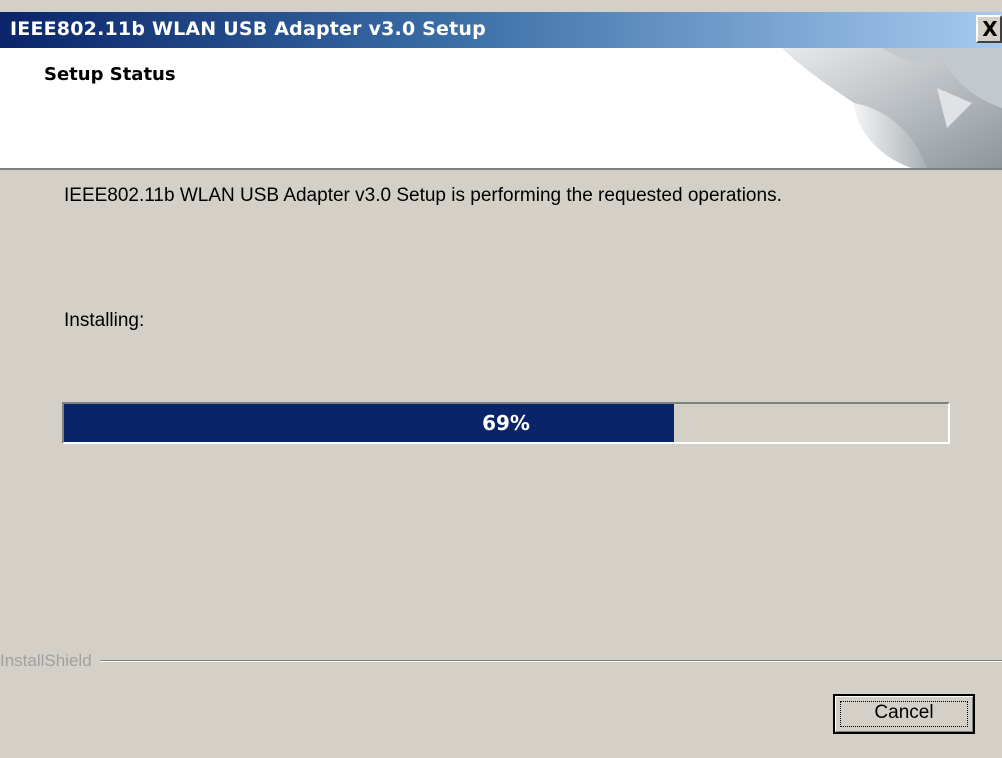 This screenshot has height=758, width=1002. Describe the element at coordinates (104, 320) in the screenshot. I see `installing-label: Installing:` at that location.